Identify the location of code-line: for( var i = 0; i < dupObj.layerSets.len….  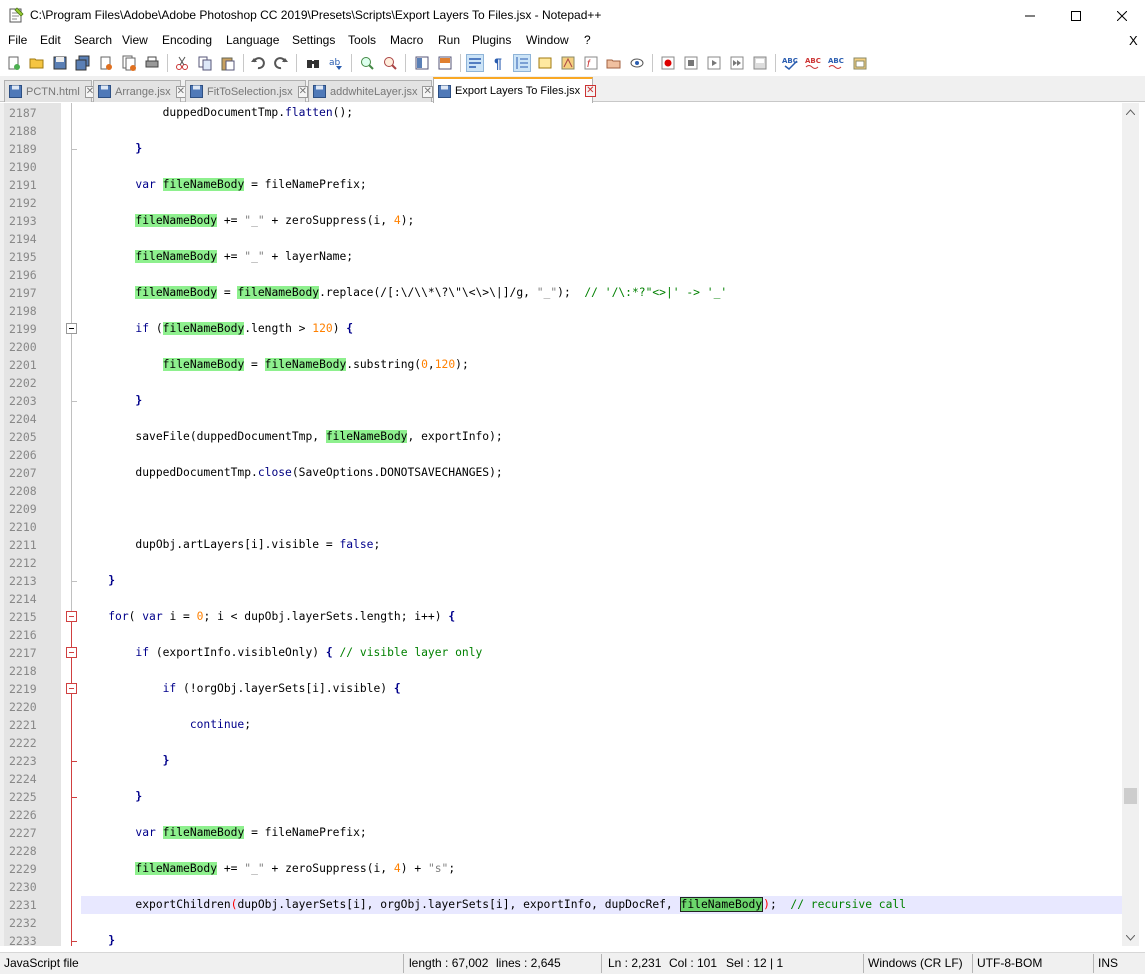
(268, 617).